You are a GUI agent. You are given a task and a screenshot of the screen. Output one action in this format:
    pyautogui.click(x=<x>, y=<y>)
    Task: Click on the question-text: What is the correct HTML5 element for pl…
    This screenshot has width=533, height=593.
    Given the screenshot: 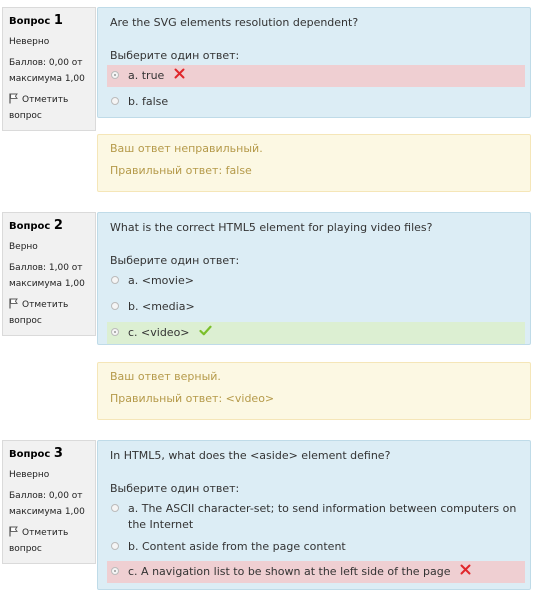 What is the action you would take?
    pyautogui.click(x=271, y=227)
    